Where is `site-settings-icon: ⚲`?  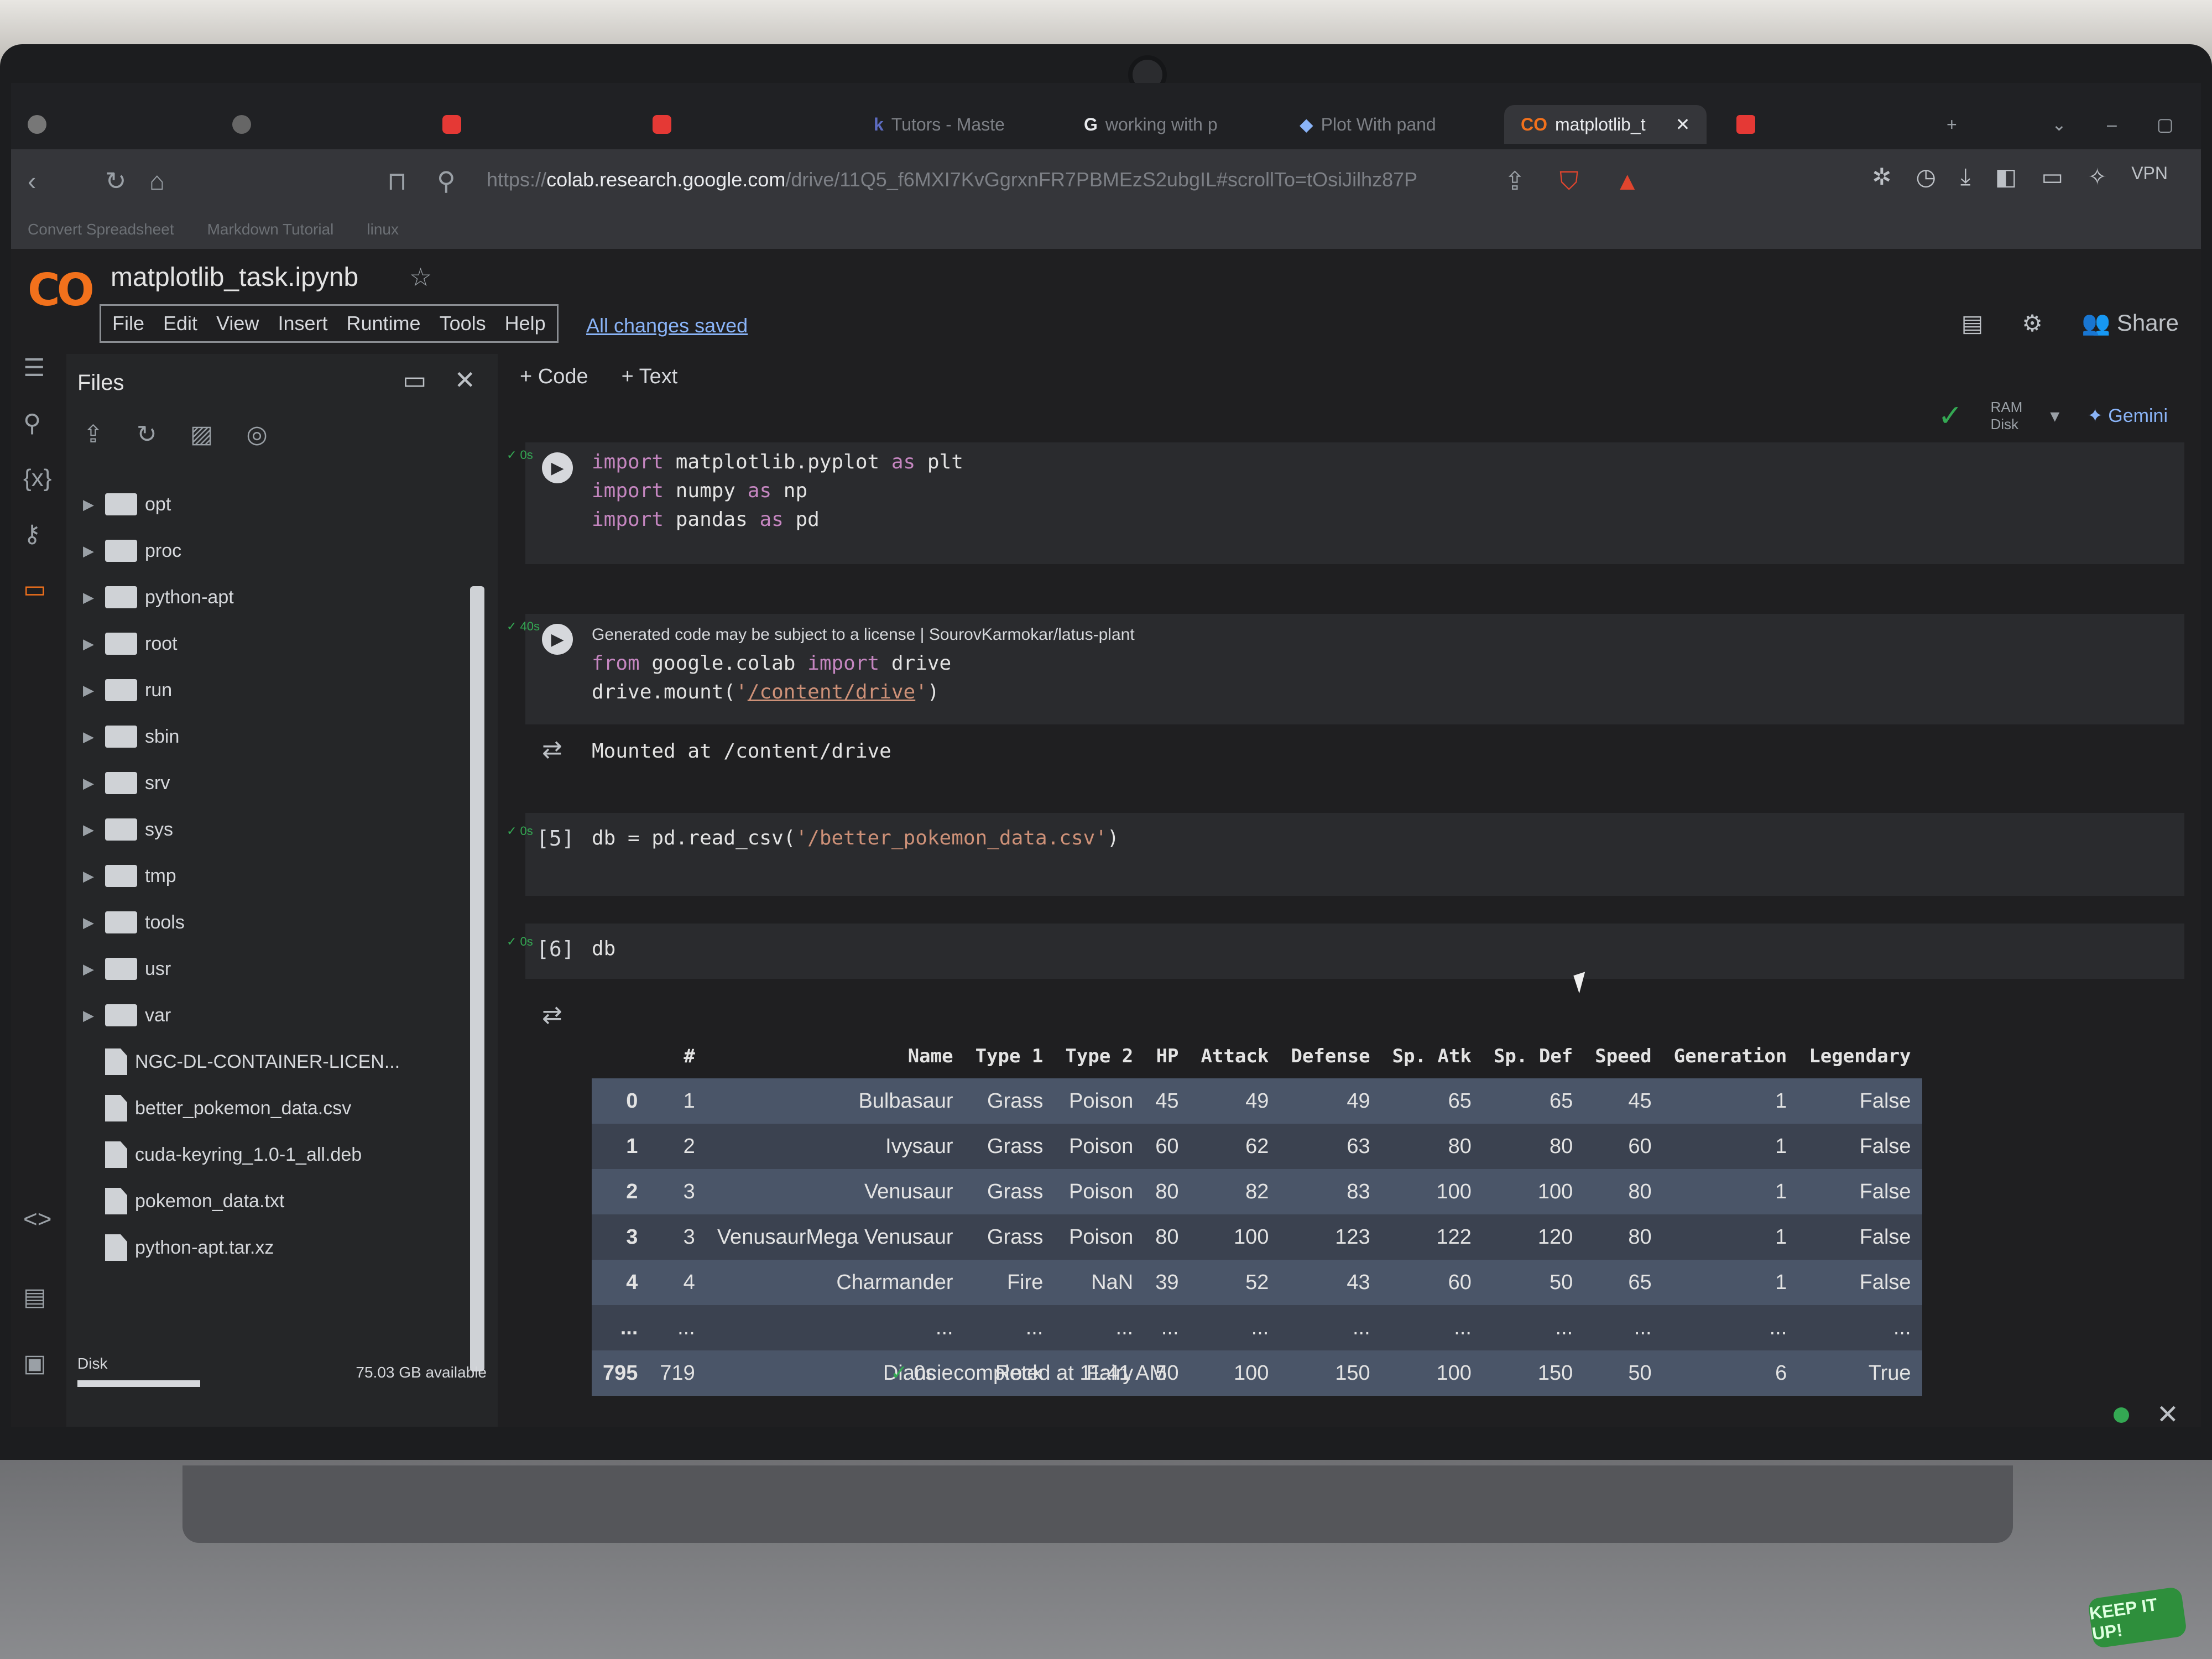
site-settings-icon: ⚲ is located at coordinates (447, 181).